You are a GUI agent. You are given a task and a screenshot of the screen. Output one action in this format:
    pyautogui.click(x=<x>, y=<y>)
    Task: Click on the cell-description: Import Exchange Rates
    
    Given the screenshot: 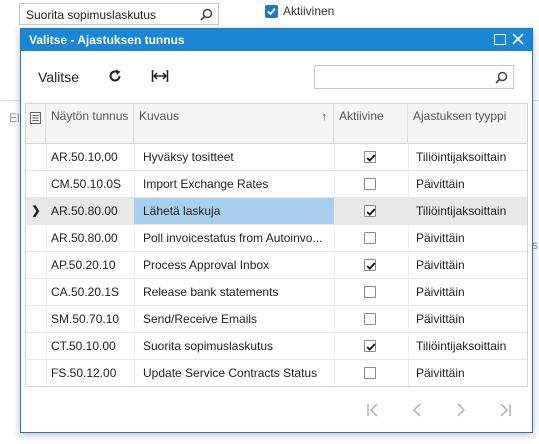 What is the action you would take?
    pyautogui.click(x=234, y=184)
    